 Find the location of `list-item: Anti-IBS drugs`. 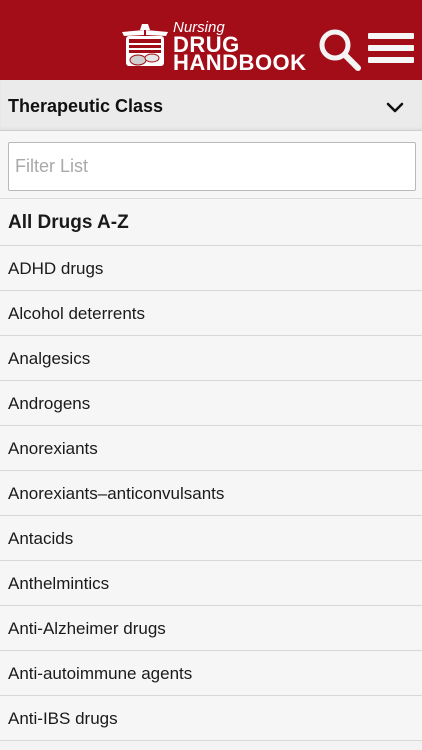

list-item: Anti-IBS drugs is located at coordinates (211, 718).